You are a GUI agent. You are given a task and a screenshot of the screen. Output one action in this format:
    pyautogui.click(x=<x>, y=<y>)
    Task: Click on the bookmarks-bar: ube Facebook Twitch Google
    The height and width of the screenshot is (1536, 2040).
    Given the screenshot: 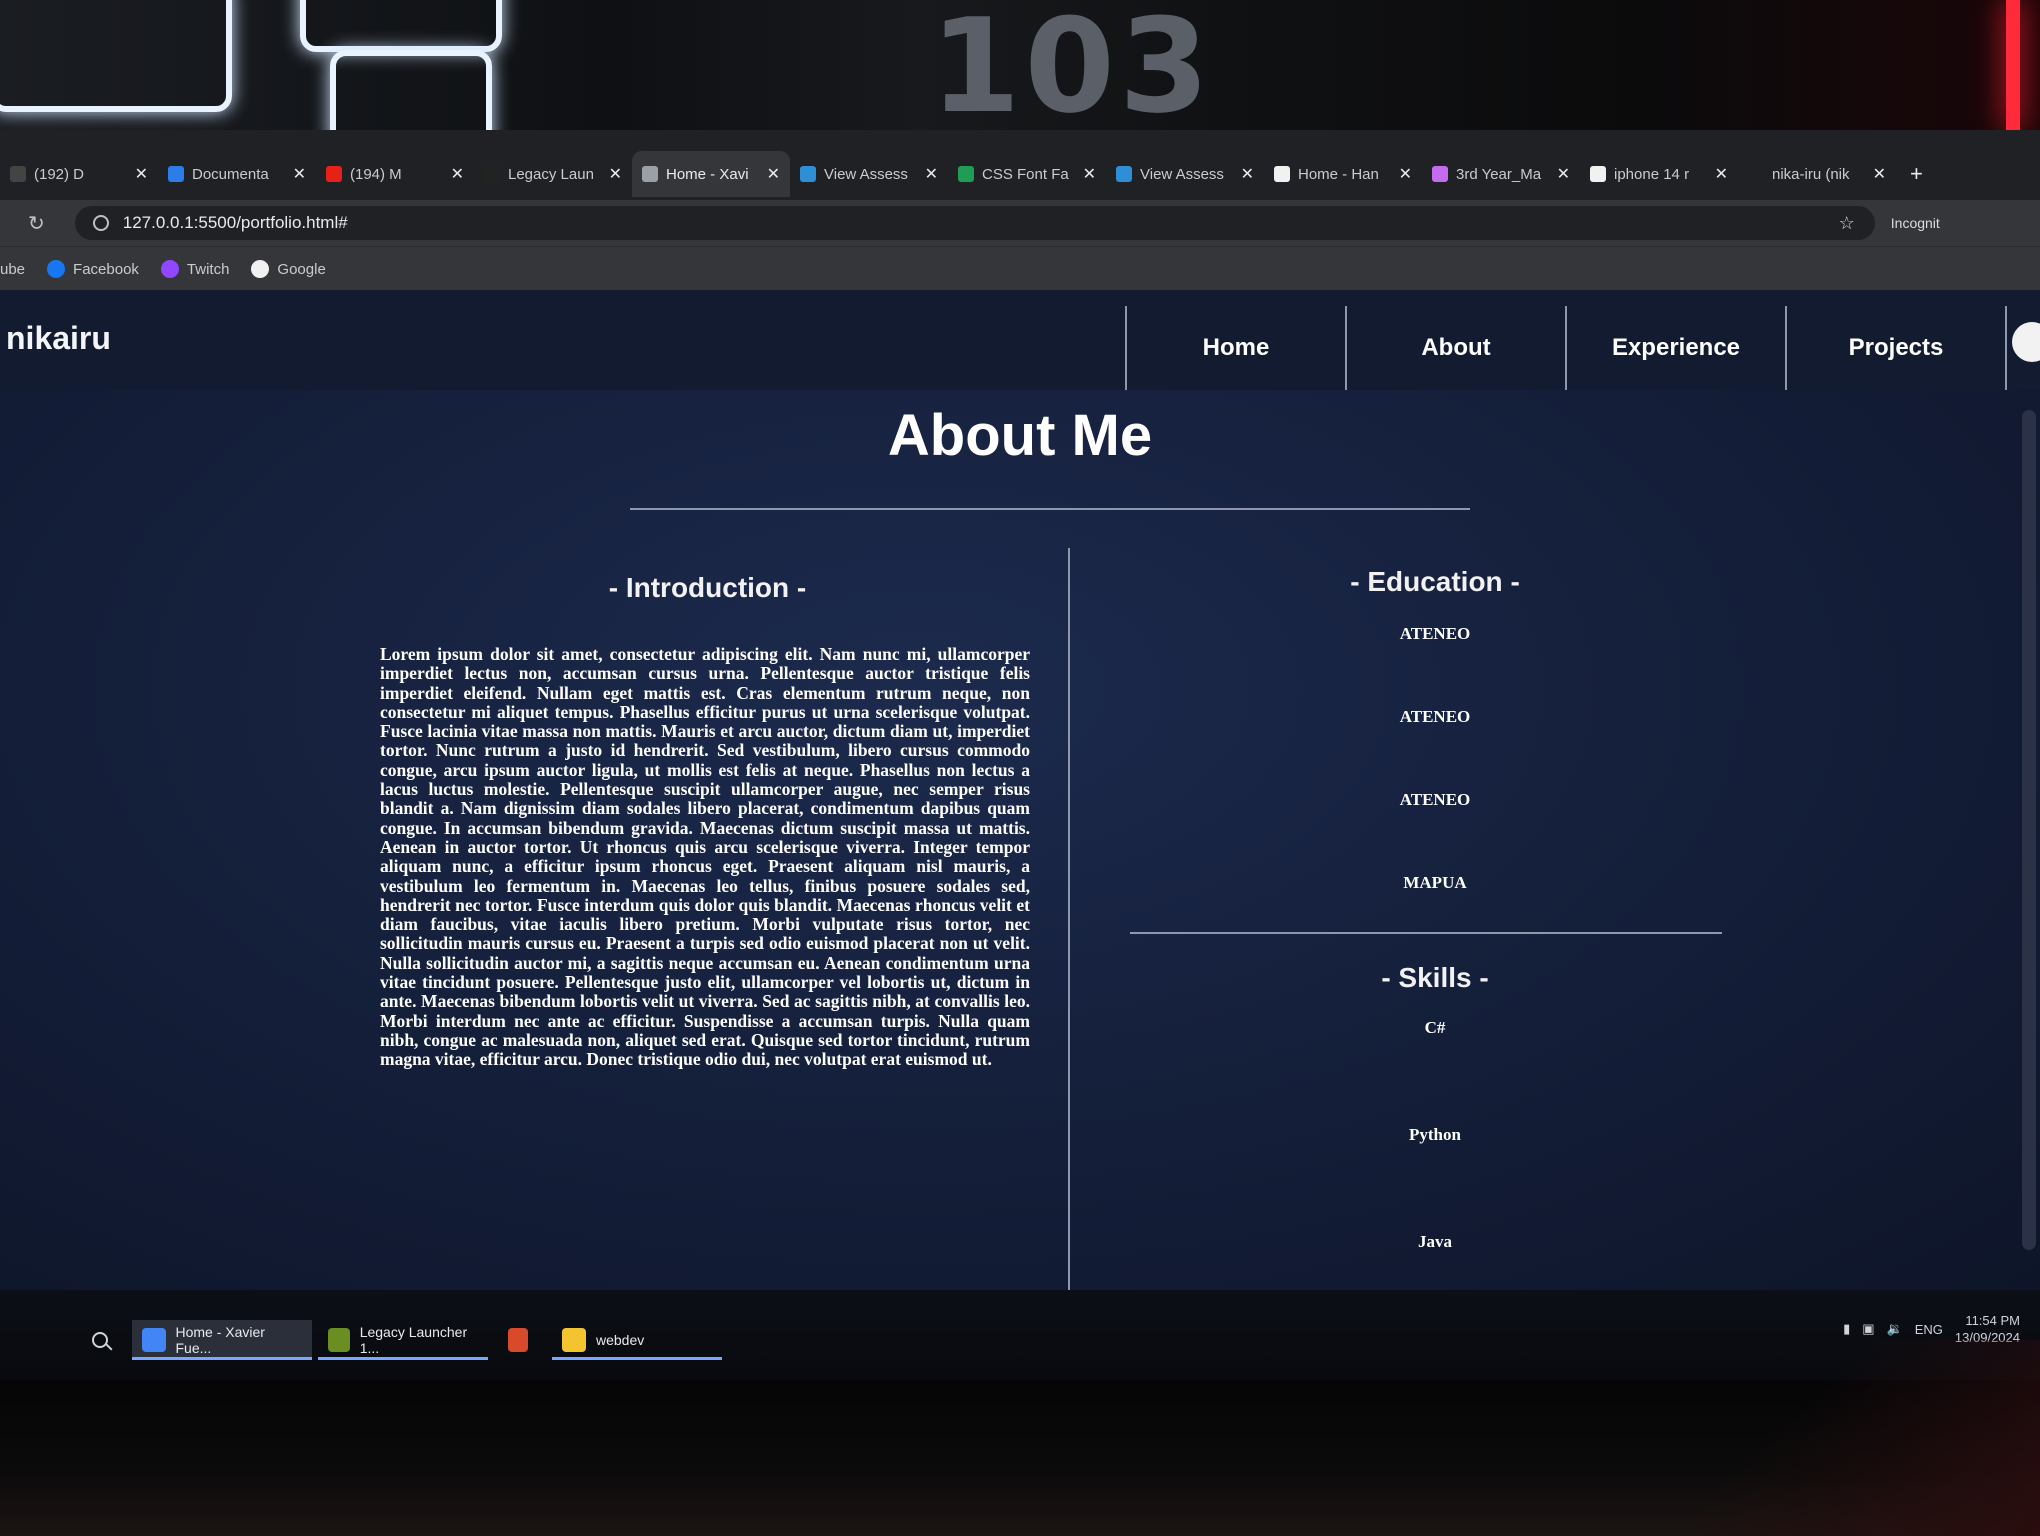 What is the action you would take?
    pyautogui.click(x=1020, y=268)
    